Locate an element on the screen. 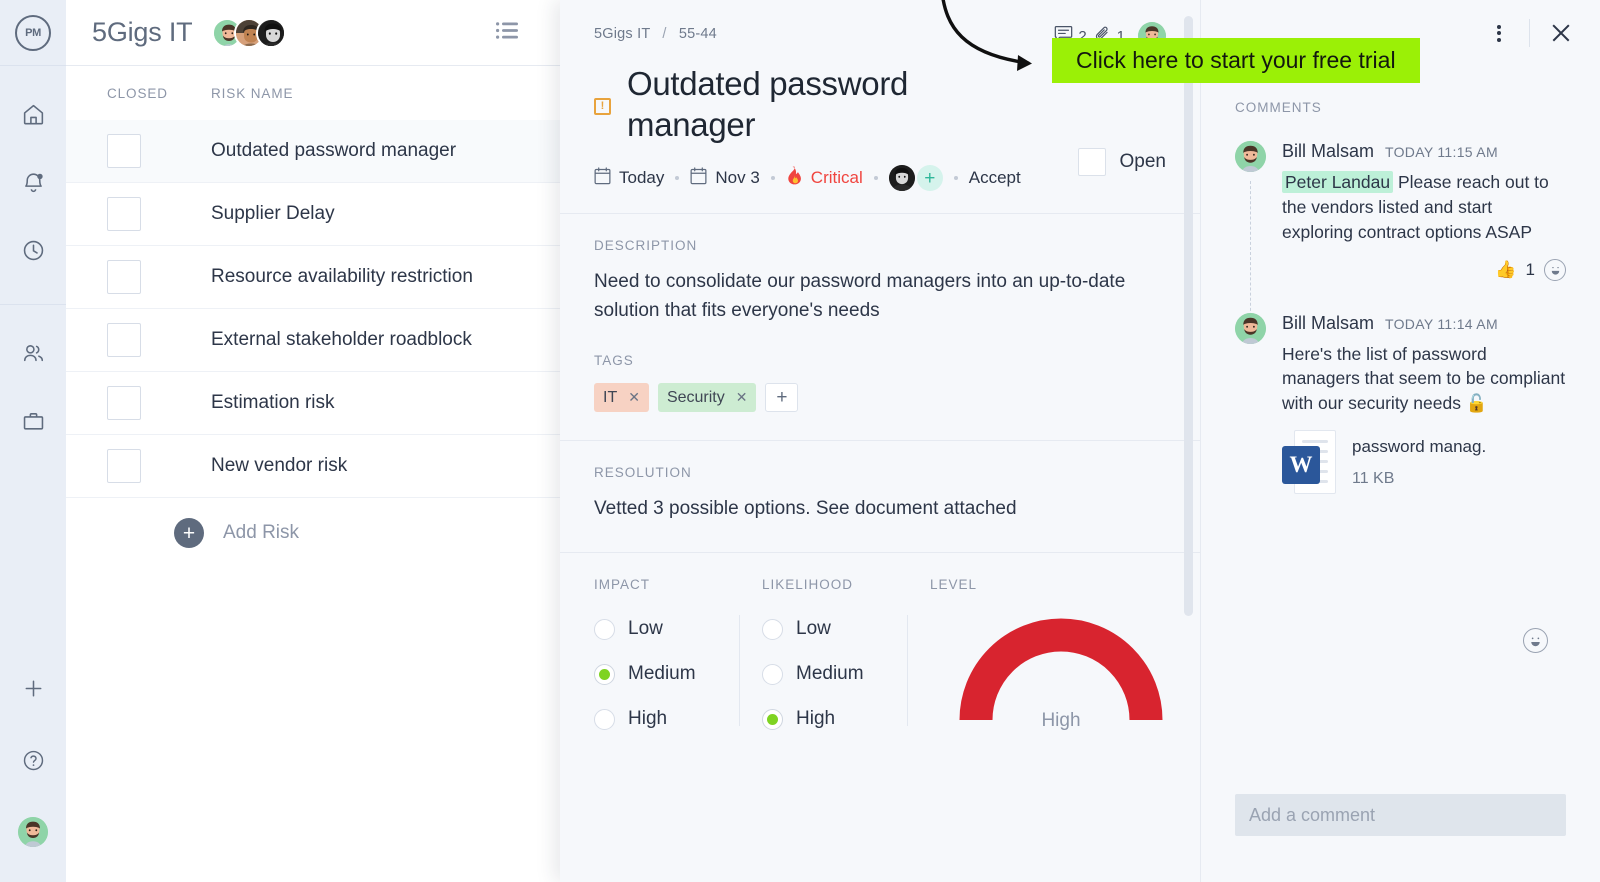  sidebar-item-add is located at coordinates (33, 688).